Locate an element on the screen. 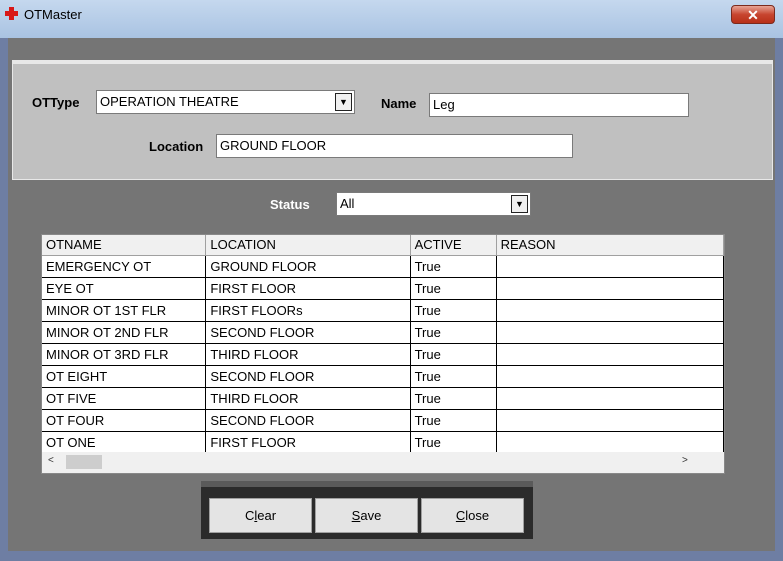 This screenshot has height=561, width=783. cell-otname: EMERGENCY OT is located at coordinates (124, 266).